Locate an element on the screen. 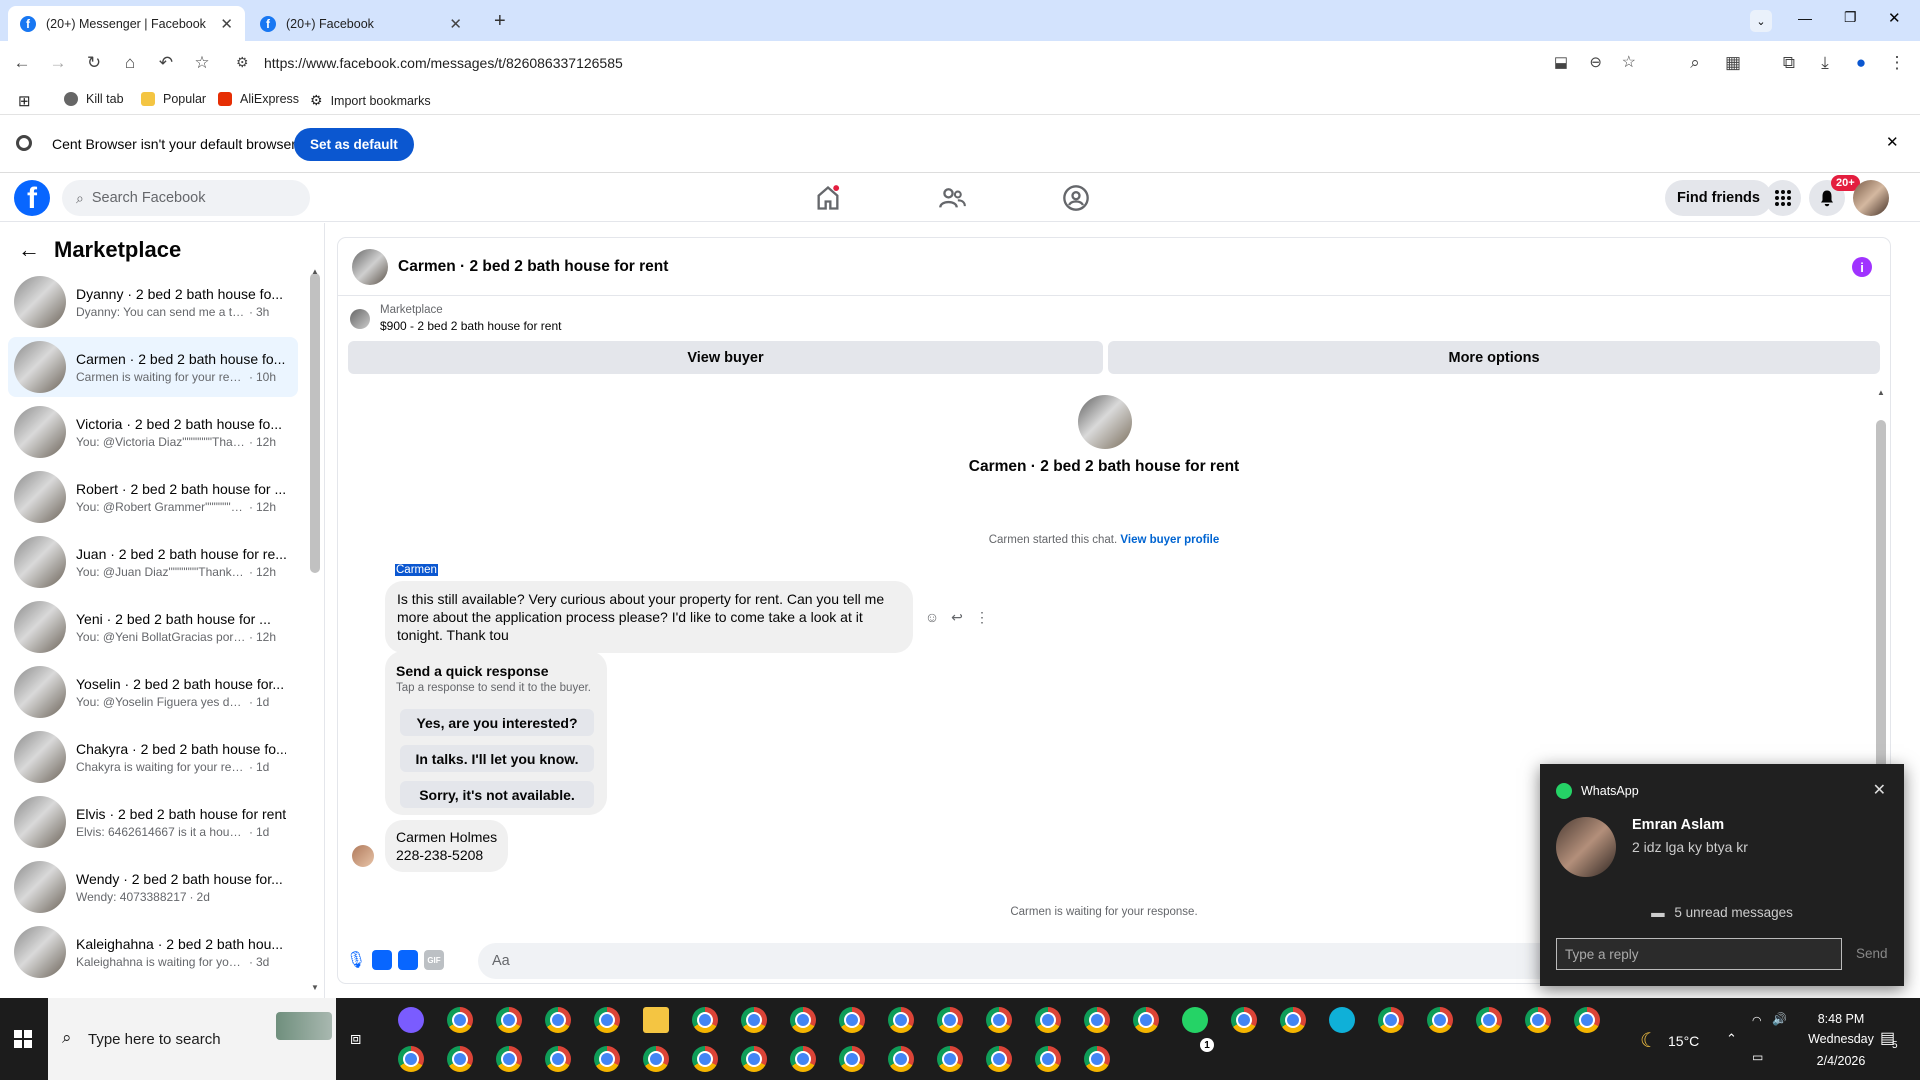  friends-nav-icon is located at coordinates (952, 198).